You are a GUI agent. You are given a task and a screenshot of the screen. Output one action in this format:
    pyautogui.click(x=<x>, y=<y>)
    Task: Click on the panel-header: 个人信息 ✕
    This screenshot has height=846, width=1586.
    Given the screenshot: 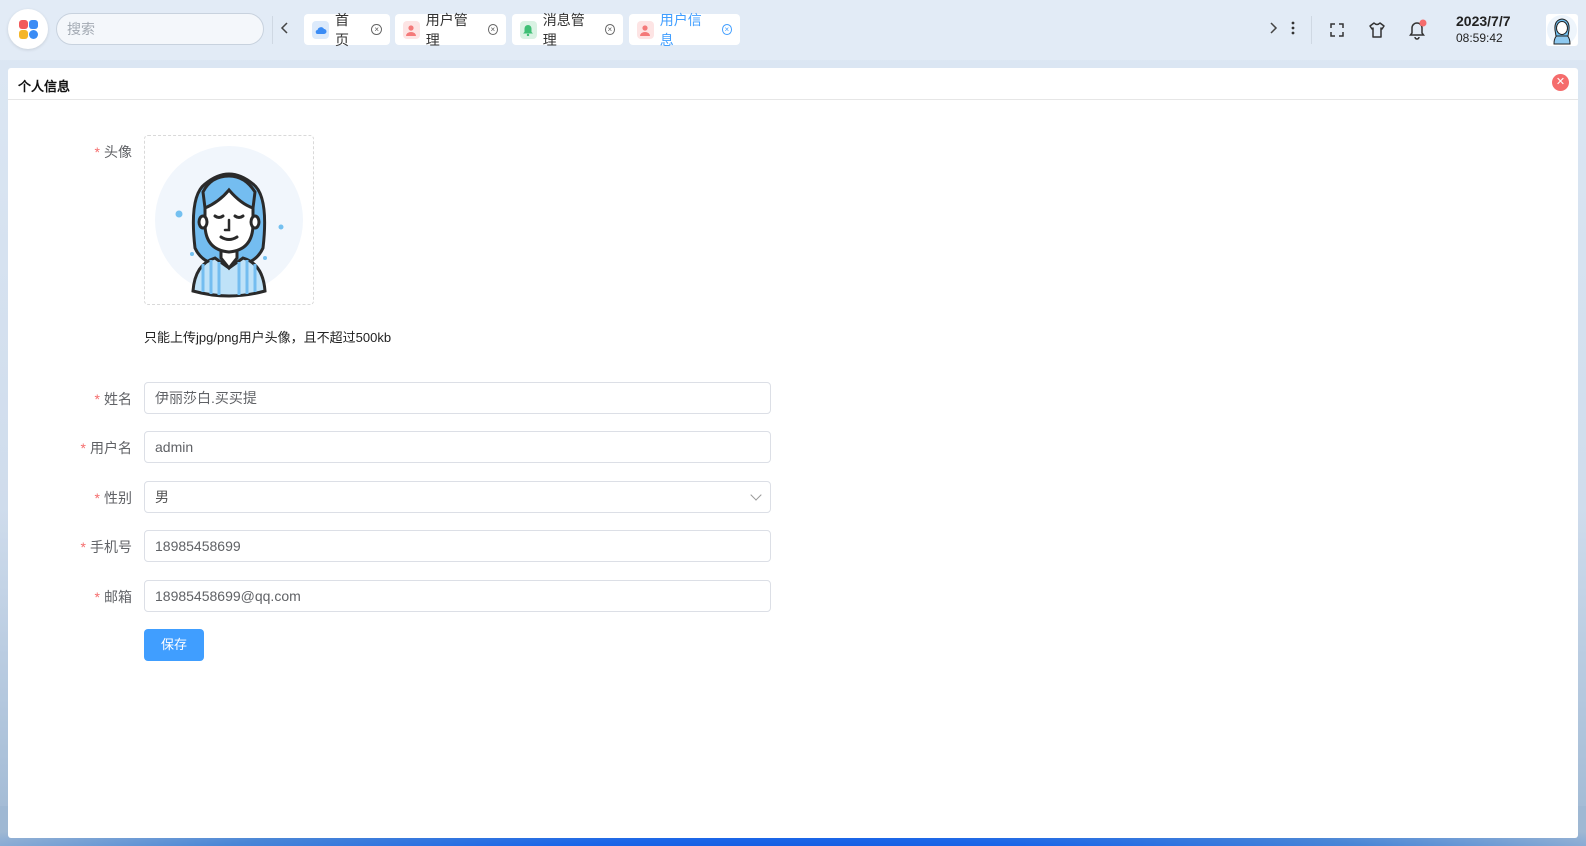 What is the action you would take?
    pyautogui.click(x=793, y=84)
    